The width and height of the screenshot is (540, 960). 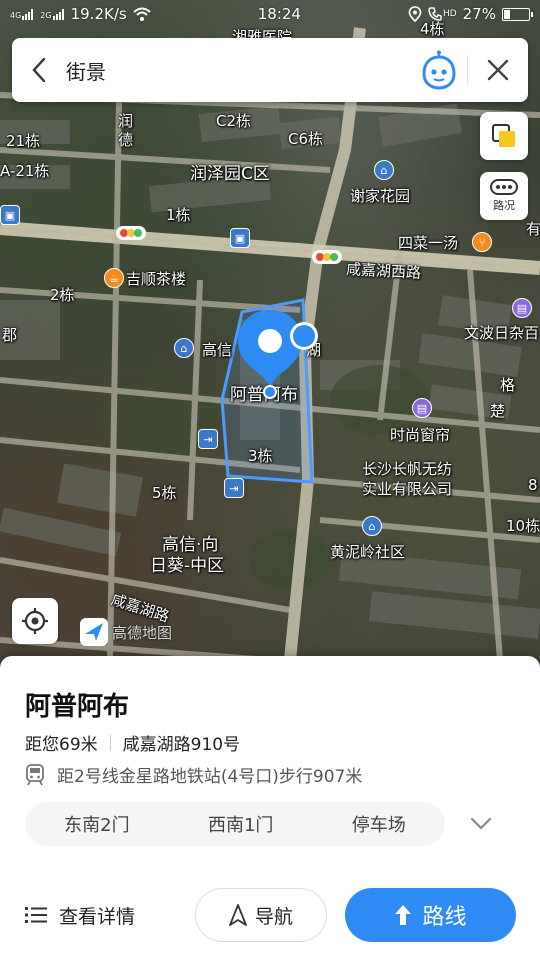 I want to click on layers-icon, so click(x=503, y=135).